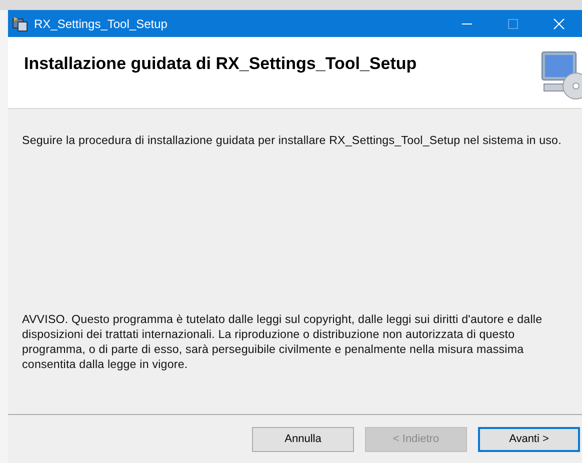 This screenshot has height=463, width=582. Describe the element at coordinates (513, 24) in the screenshot. I see `maximize-icon` at that location.